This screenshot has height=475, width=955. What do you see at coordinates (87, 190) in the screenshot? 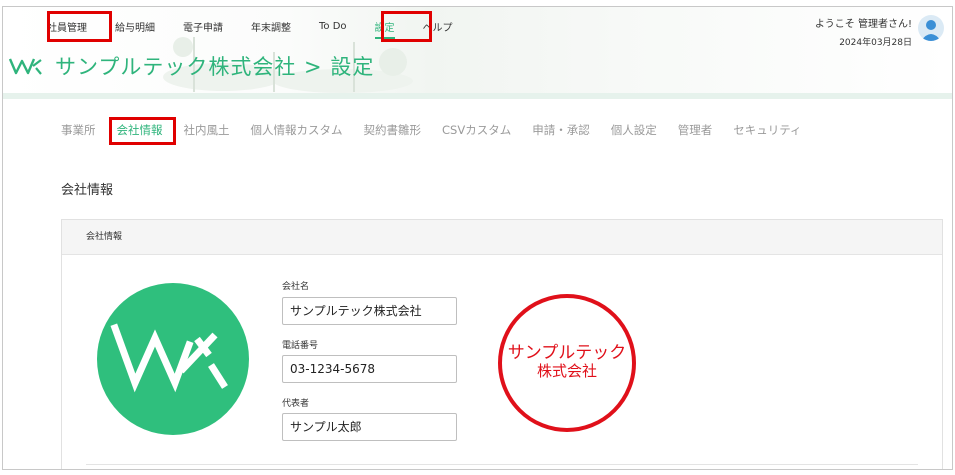
I see `section-title: 会社情報` at bounding box center [87, 190].